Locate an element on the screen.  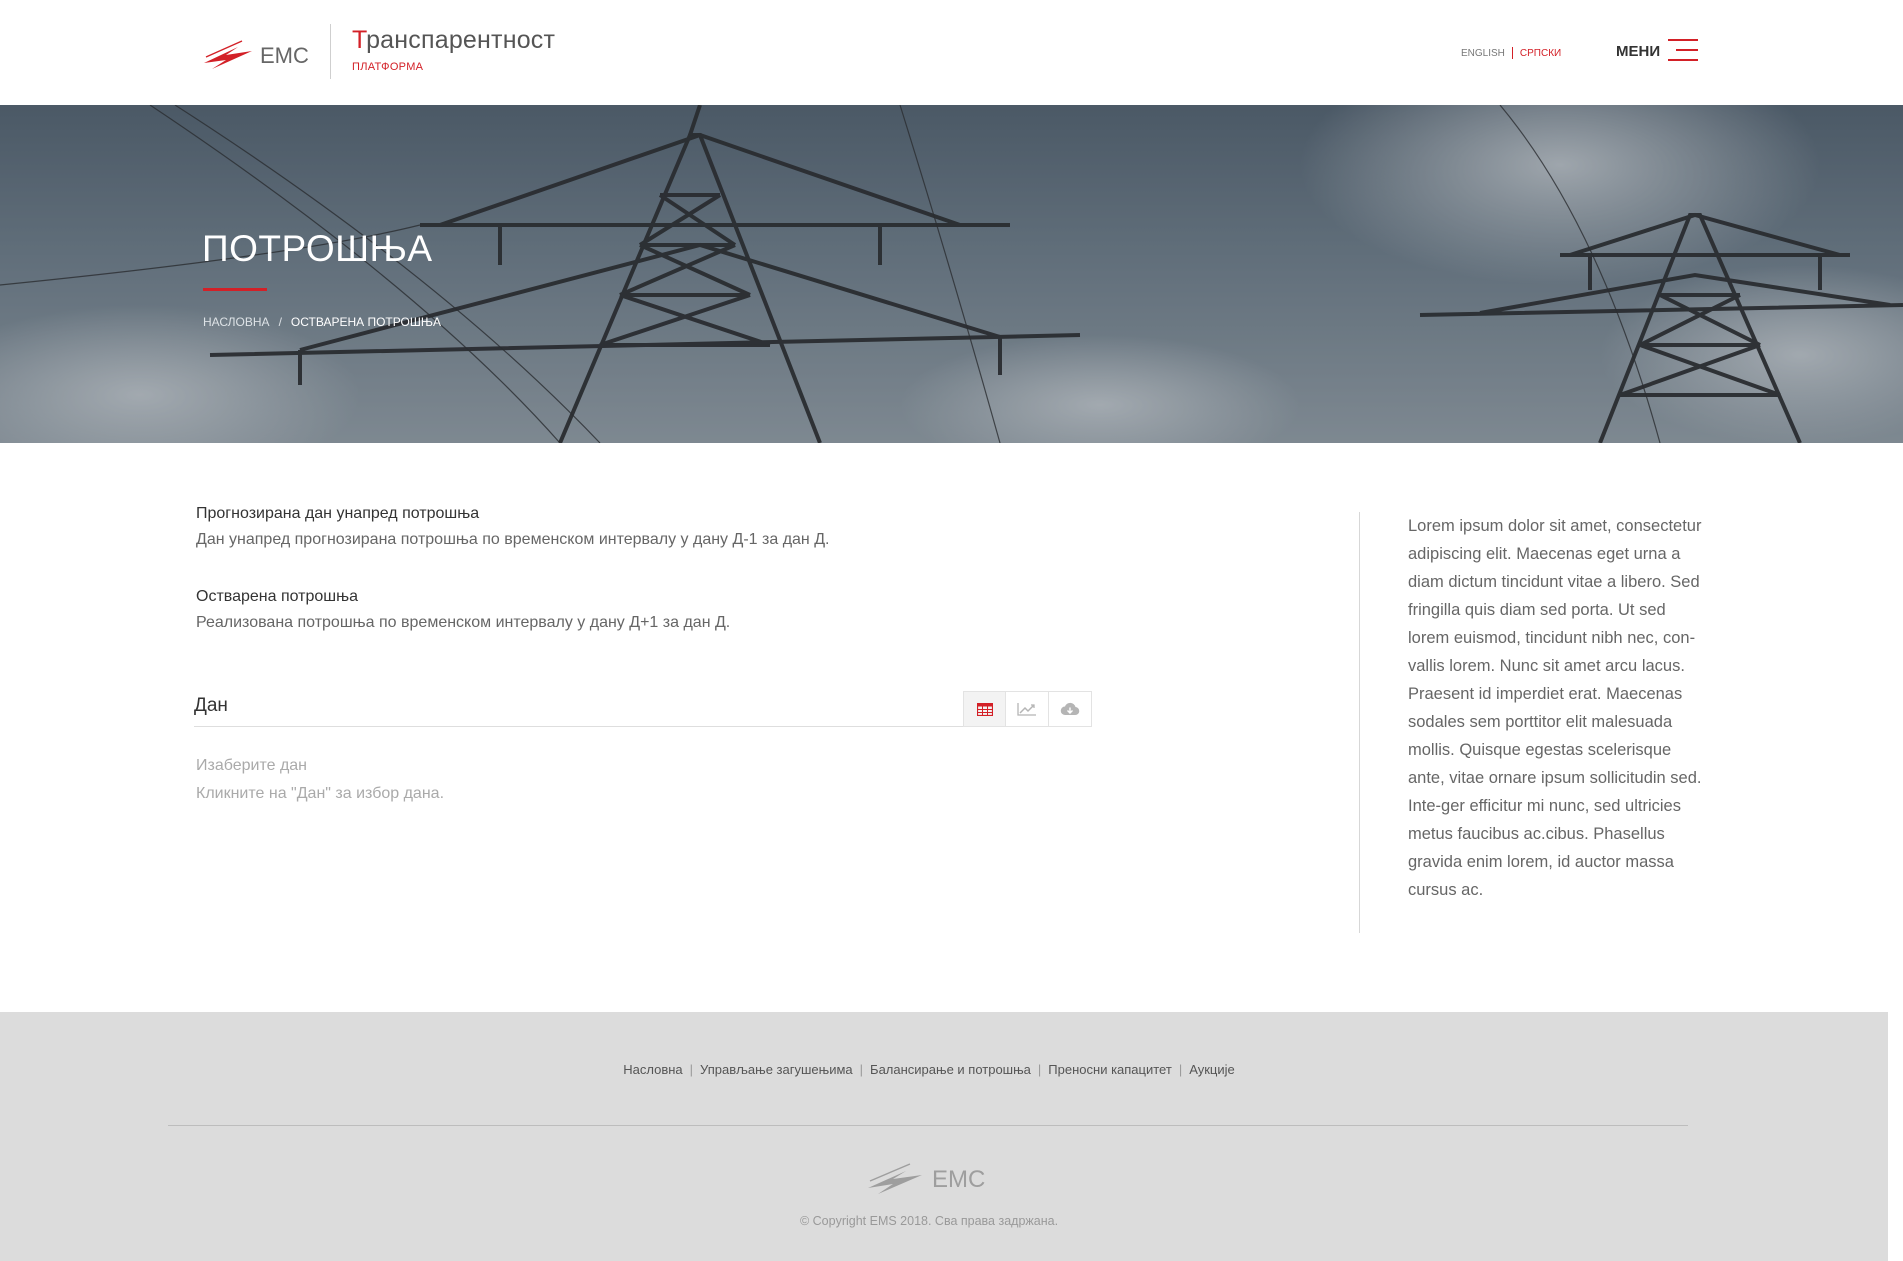
description-title: Прогнозирана дан унапред потрошња is located at coordinates (338, 513).